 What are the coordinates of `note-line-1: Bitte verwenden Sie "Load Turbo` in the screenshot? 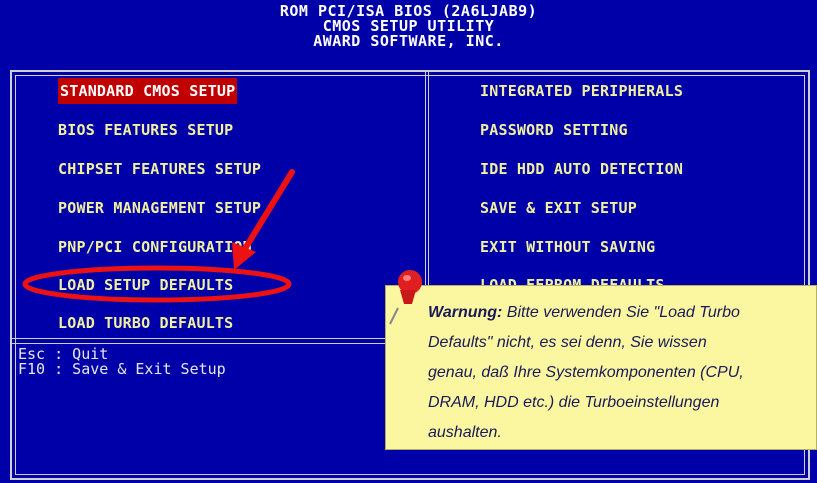 It's located at (621, 312).